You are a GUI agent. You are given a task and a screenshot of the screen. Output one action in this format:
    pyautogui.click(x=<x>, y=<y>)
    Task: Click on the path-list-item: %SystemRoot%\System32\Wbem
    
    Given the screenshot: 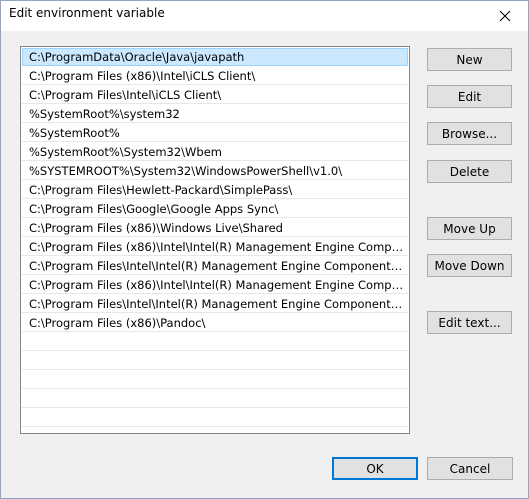 What is the action you would take?
    pyautogui.click(x=215, y=152)
    